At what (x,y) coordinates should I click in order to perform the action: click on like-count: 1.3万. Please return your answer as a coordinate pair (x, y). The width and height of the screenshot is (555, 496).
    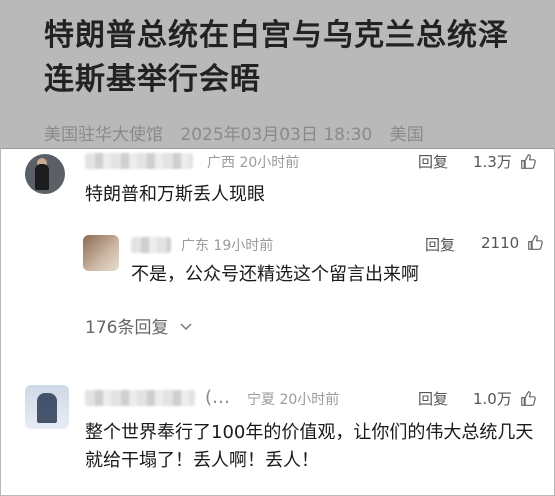
    Looking at the image, I should click on (492, 162).